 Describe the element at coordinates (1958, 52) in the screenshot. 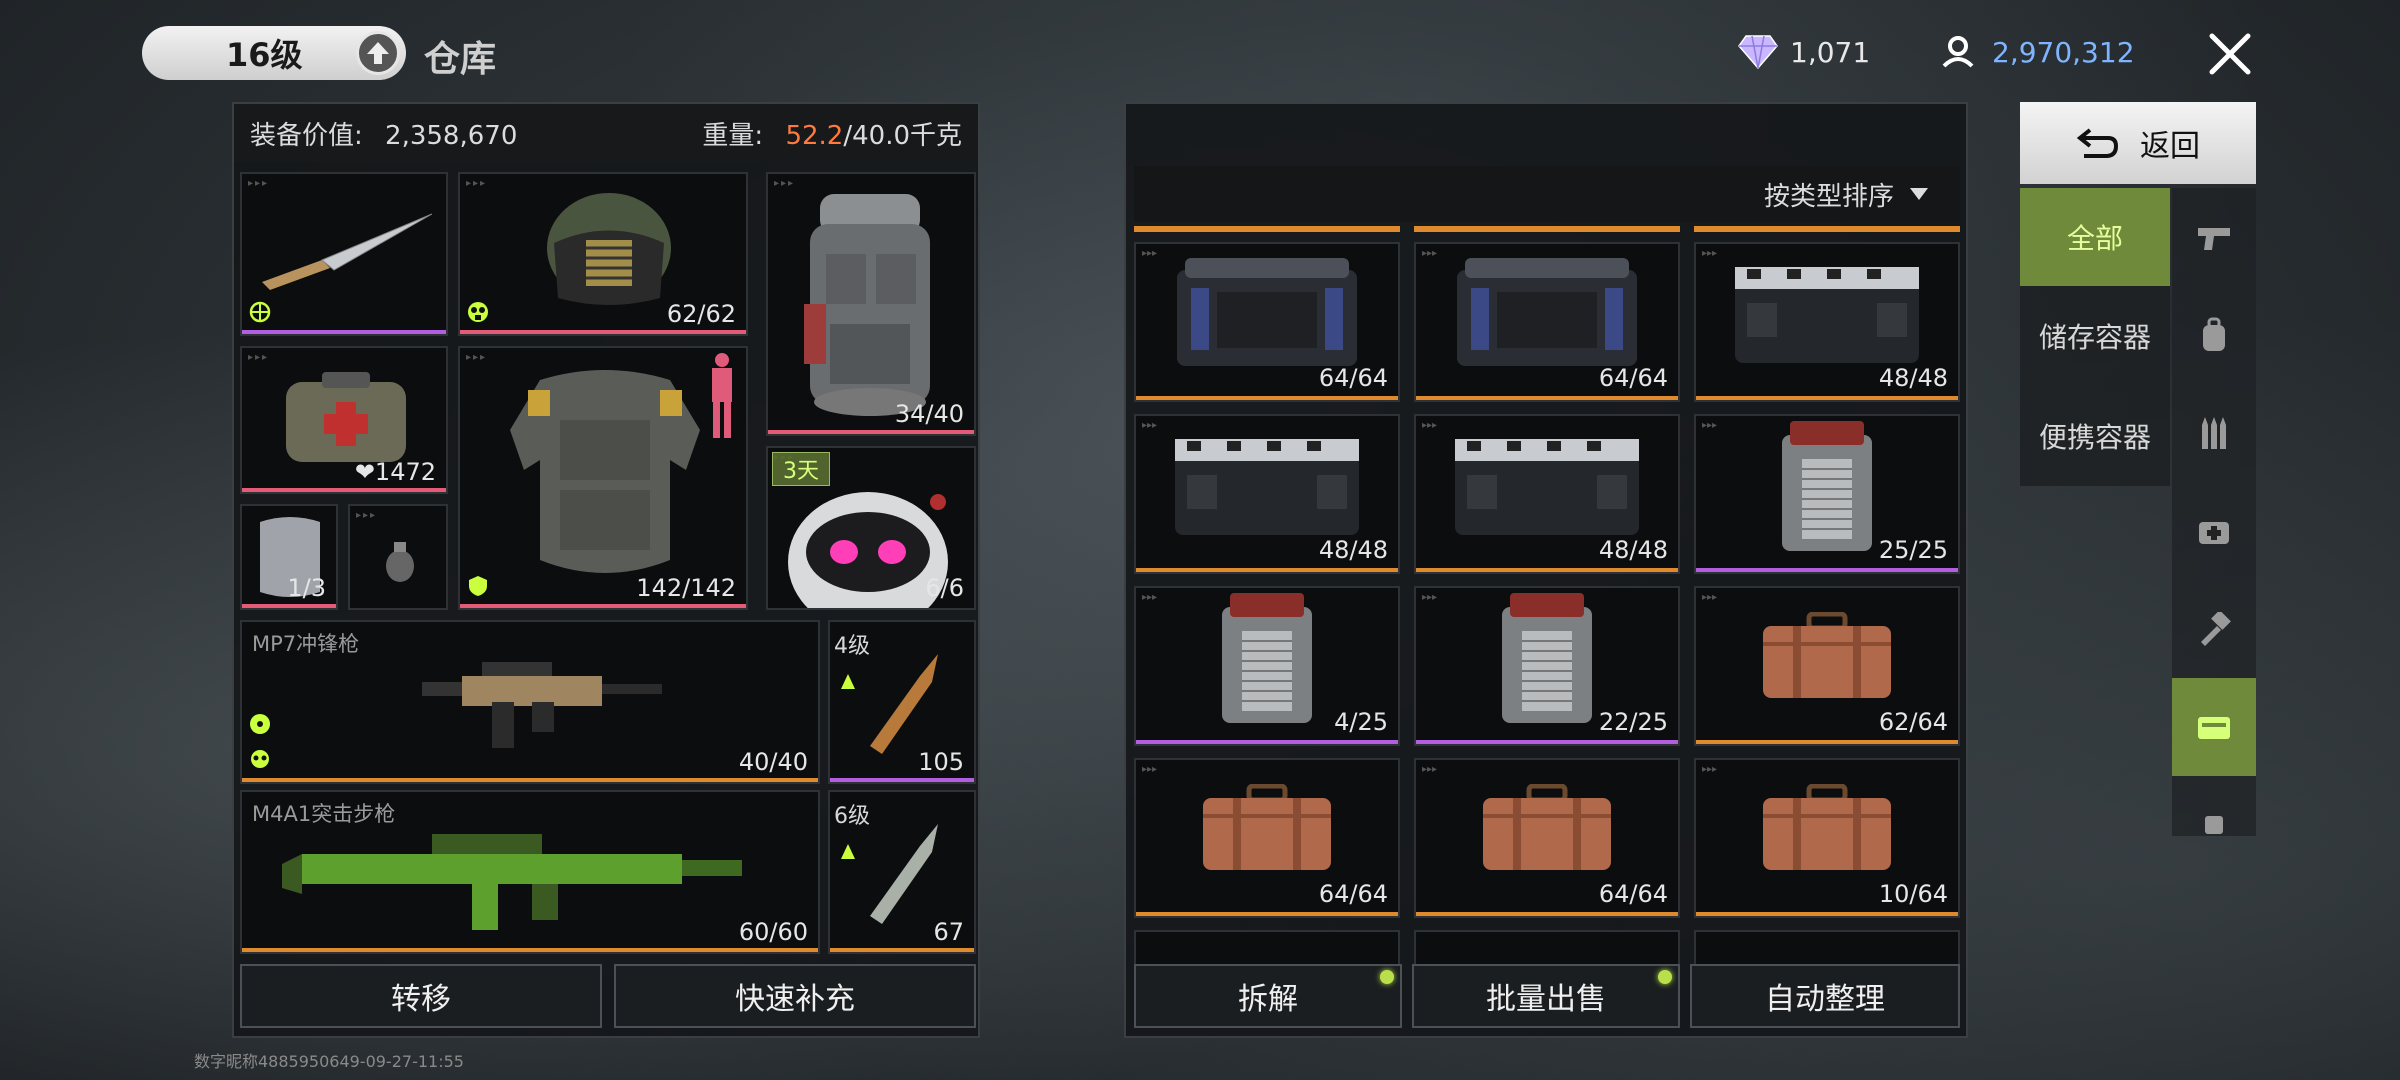

I see `coin-icon` at that location.